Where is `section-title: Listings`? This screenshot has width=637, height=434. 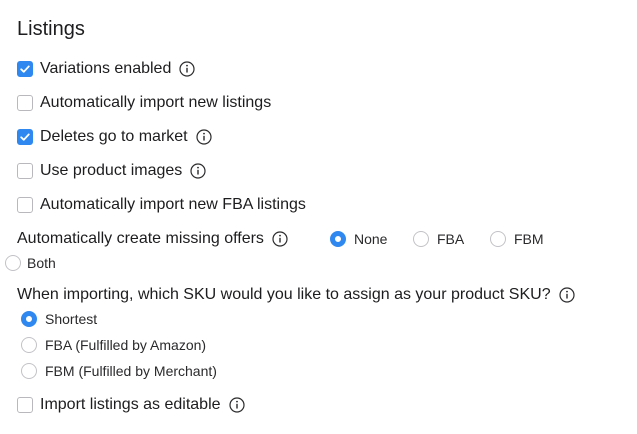
section-title: Listings is located at coordinates (51, 29).